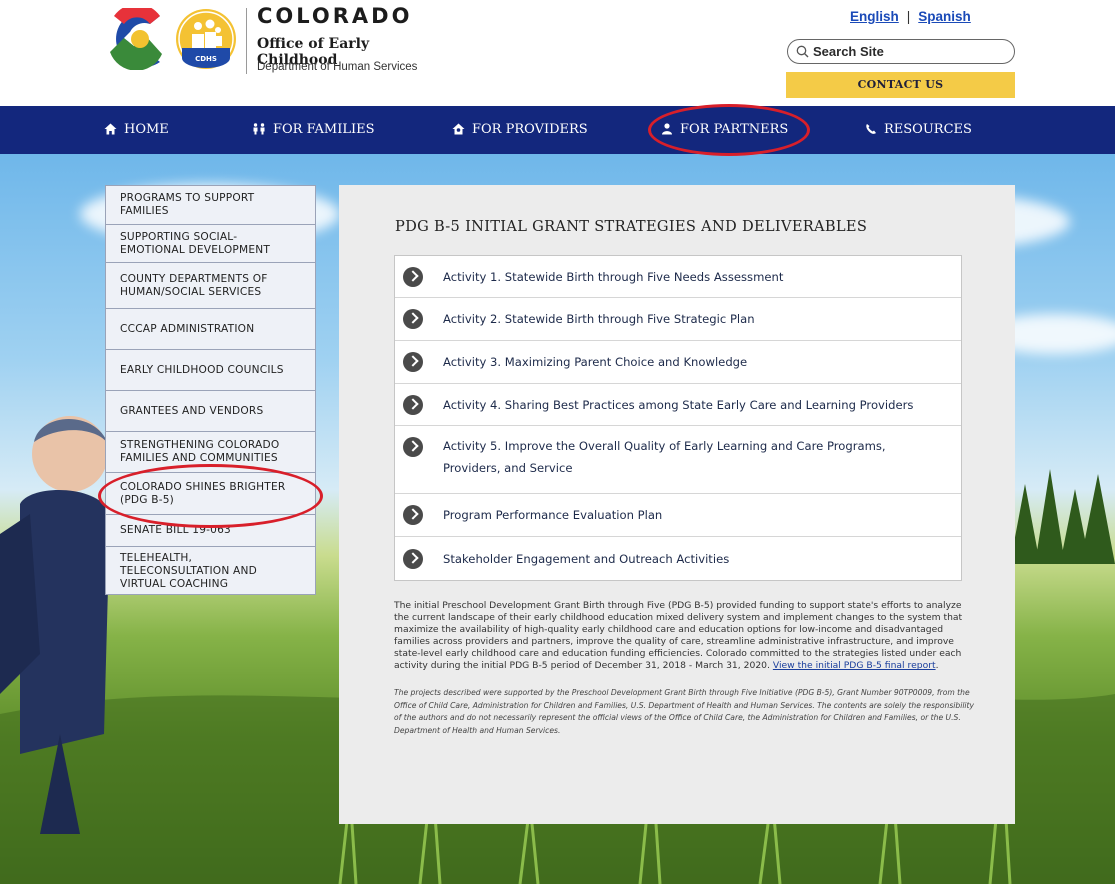 The height and width of the screenshot is (884, 1115). Describe the element at coordinates (458, 129) in the screenshot. I see `provider-icon` at that location.